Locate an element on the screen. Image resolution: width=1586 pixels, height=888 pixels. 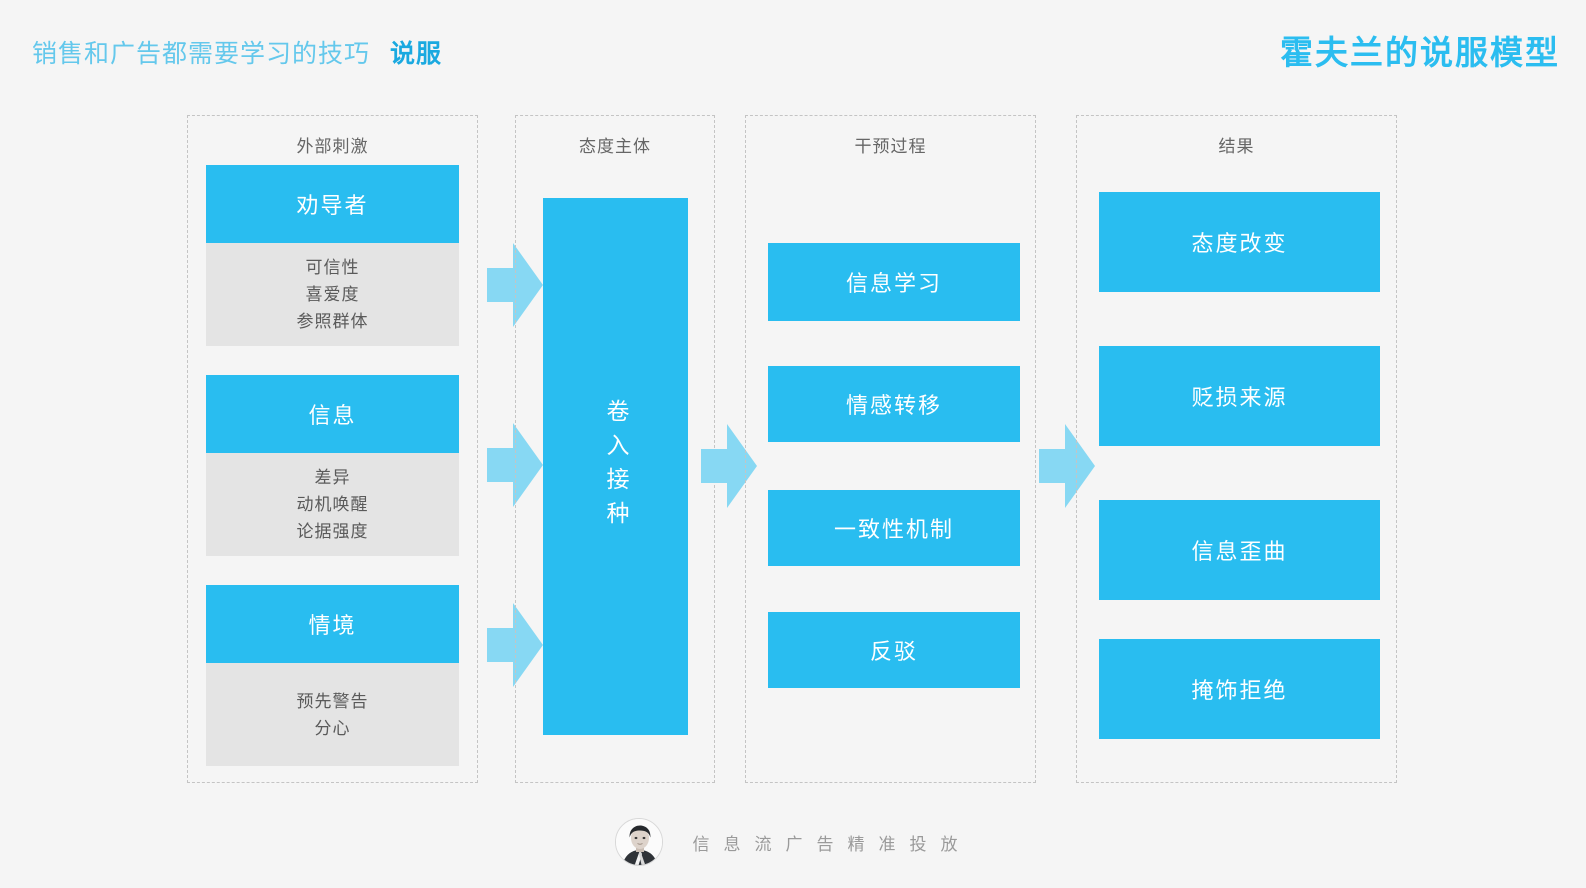
column-title-attitude-subject: 态度主体 is located at coordinates (615, 146).